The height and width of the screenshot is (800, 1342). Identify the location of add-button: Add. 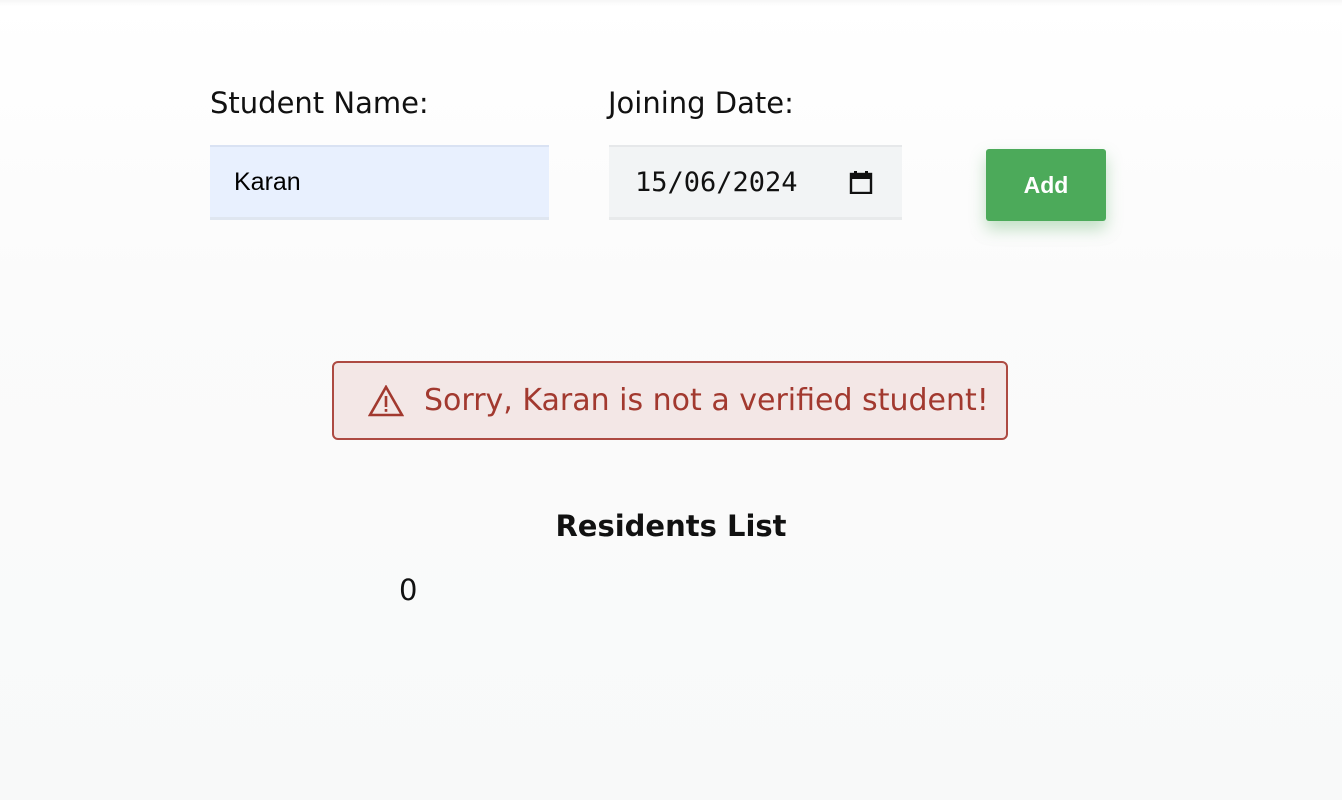
(1046, 185).